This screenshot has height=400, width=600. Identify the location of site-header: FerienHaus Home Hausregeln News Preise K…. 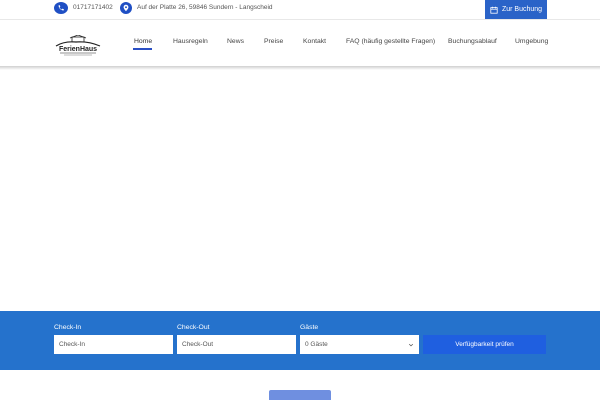
(300, 42).